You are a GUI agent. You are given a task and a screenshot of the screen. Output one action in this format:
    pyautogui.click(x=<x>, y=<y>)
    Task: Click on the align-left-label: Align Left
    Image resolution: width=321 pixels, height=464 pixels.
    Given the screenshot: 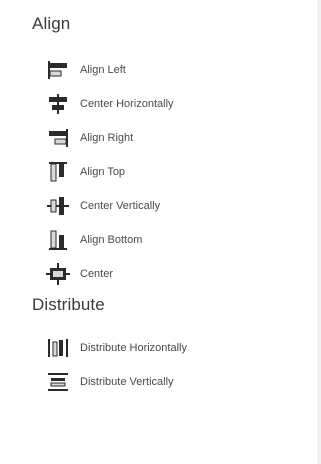 What is the action you would take?
    pyautogui.click(x=103, y=70)
    